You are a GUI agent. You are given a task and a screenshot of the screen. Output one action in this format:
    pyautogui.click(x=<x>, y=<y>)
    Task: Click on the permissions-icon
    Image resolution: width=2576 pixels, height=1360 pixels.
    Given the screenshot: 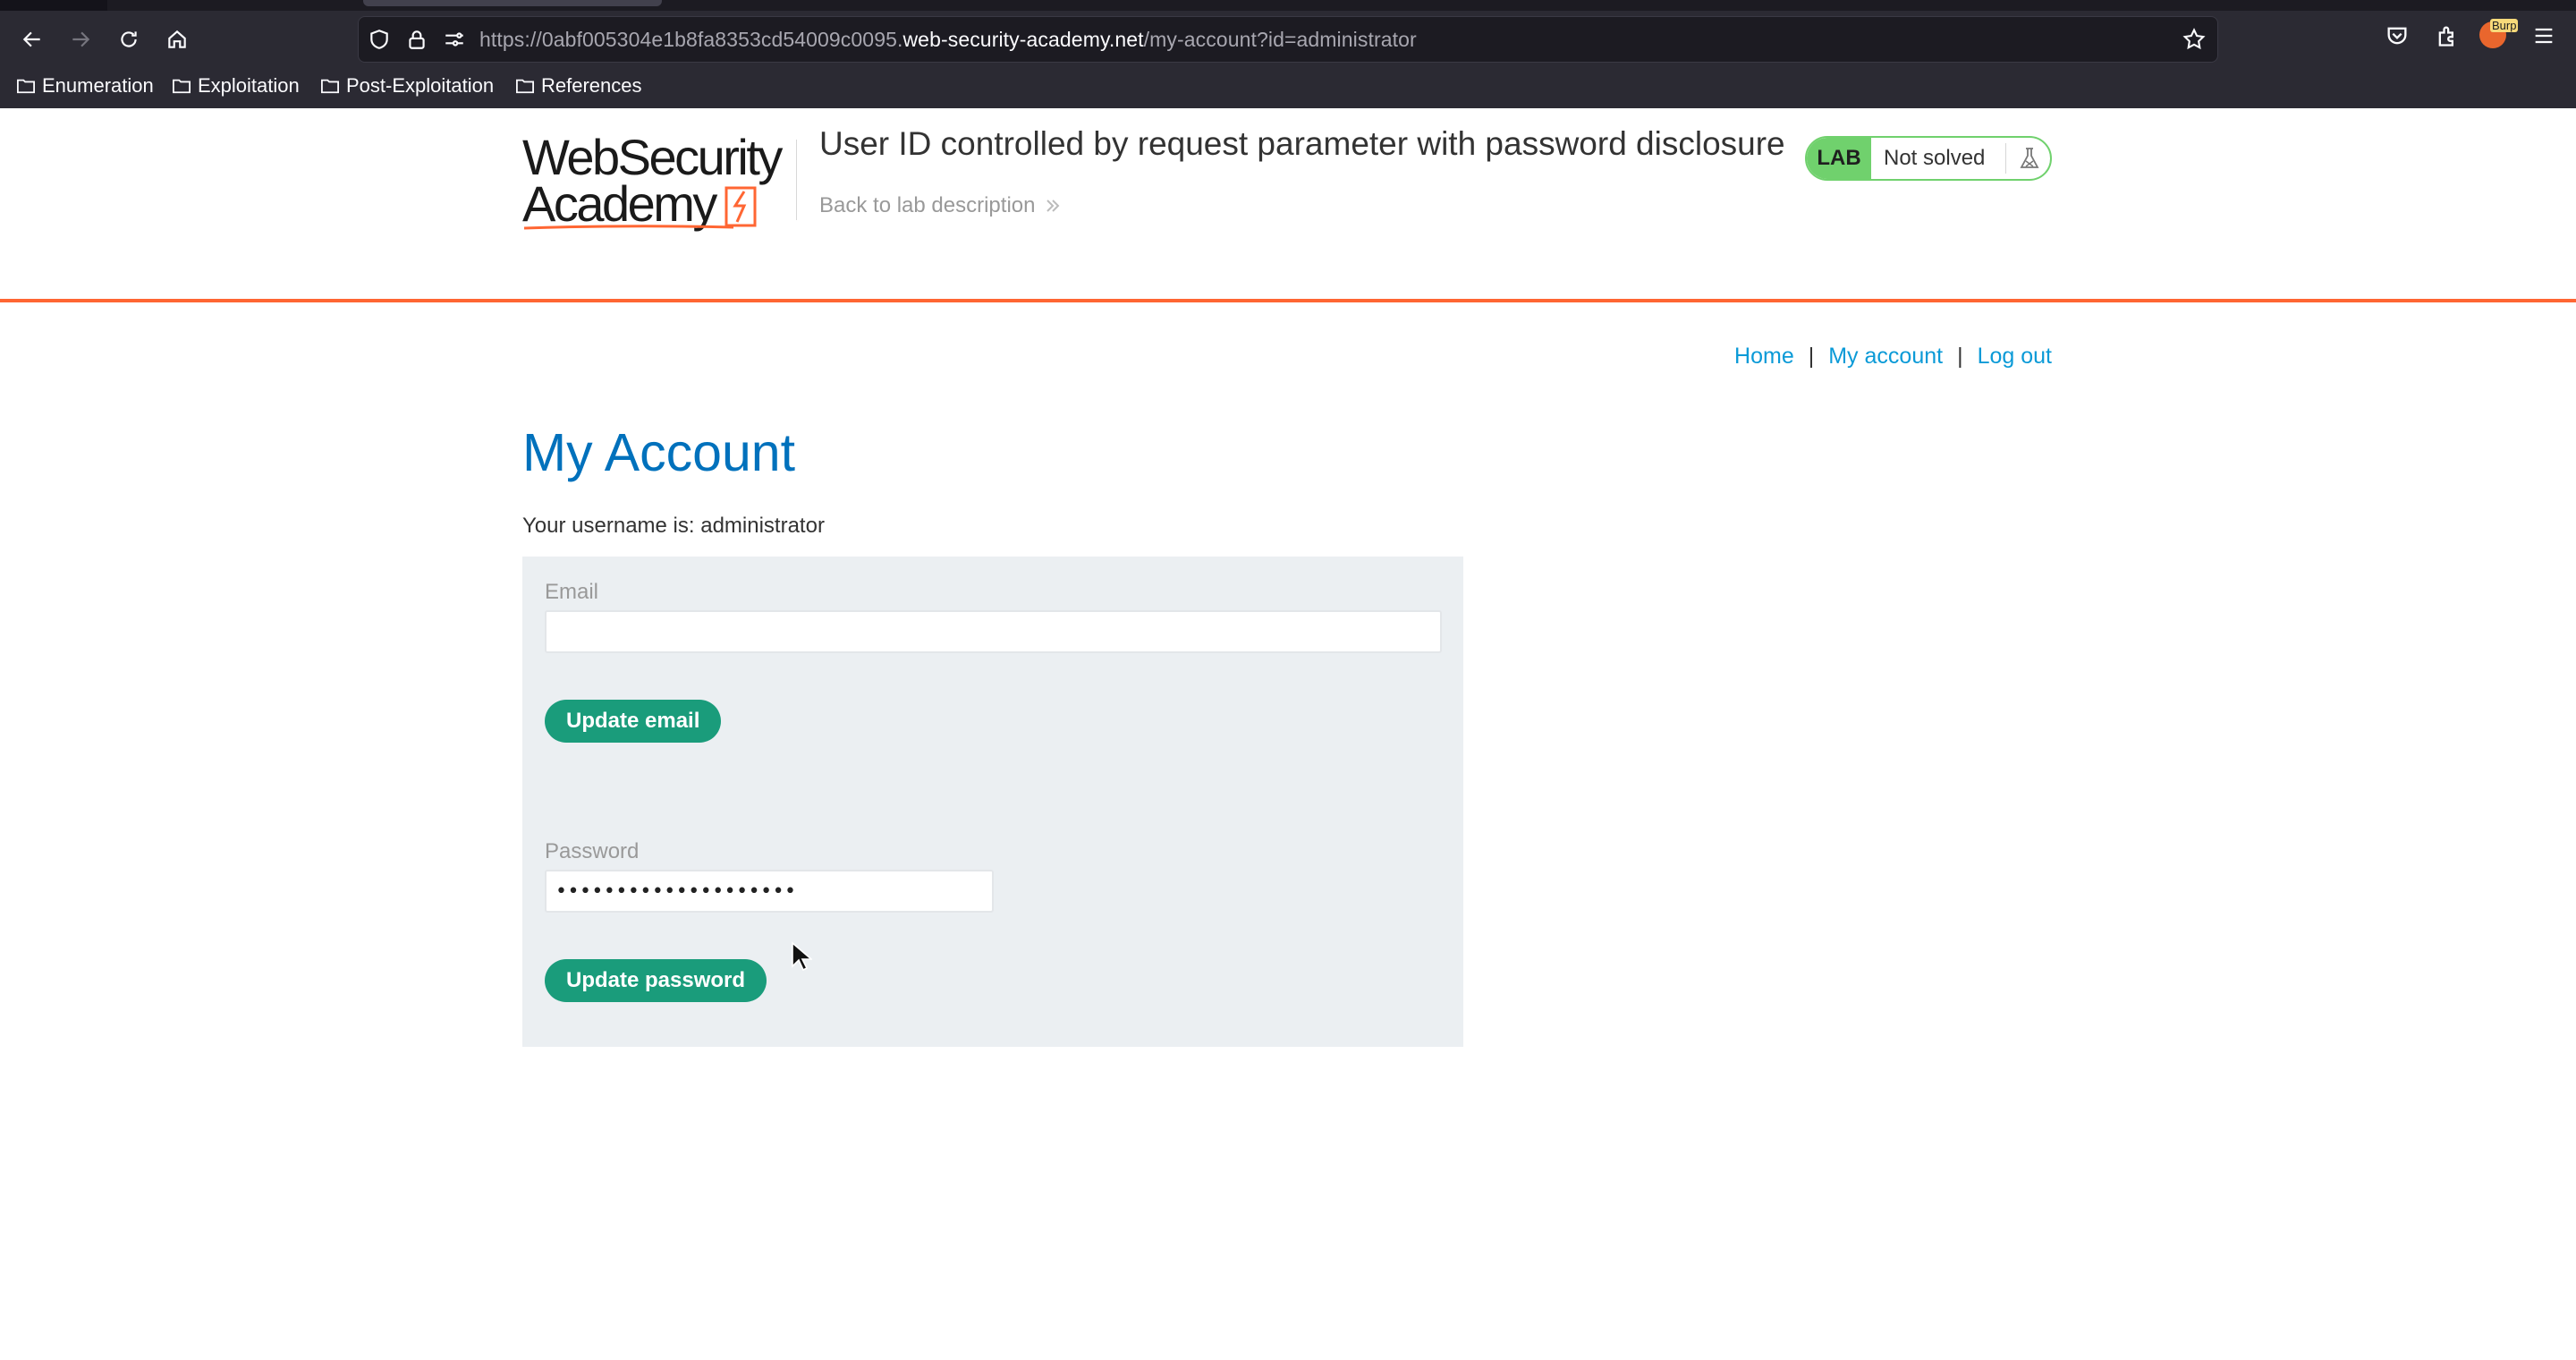 What is the action you would take?
    pyautogui.click(x=454, y=39)
    